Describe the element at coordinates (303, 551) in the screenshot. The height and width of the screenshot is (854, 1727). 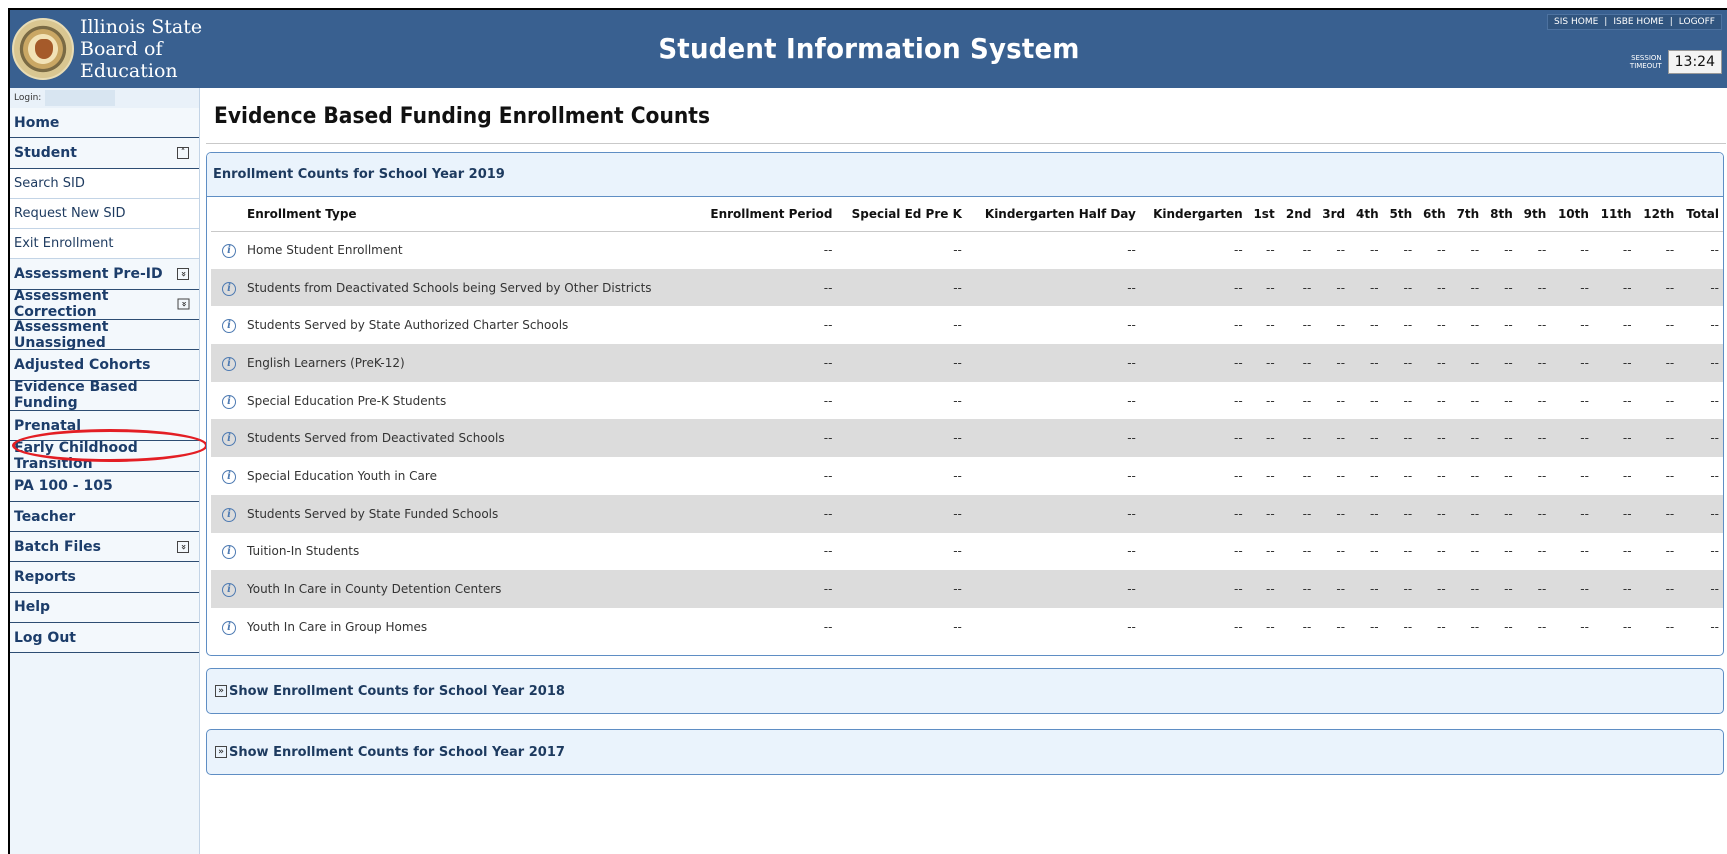
I see `enrollment-type-cell: Tuition-In Students` at that location.